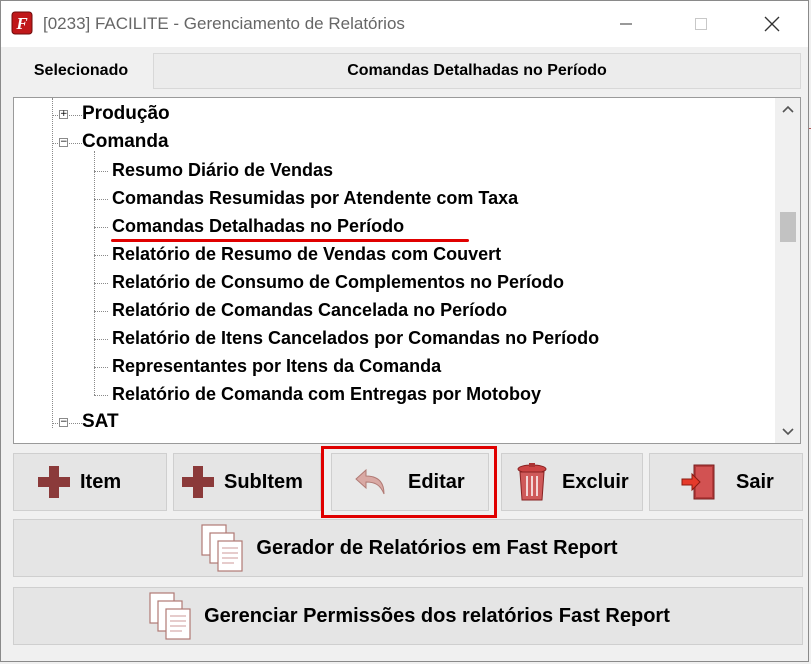  I want to click on excluir-button: Excluir, so click(572, 482).